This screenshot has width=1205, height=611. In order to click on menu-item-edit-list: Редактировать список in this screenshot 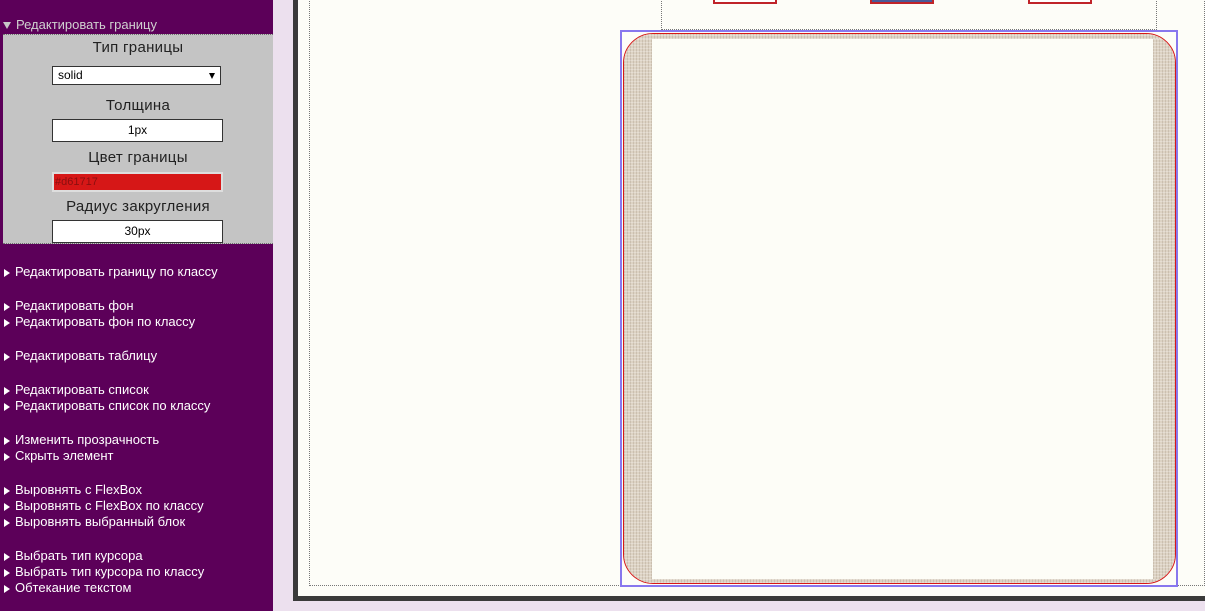, I will do `click(74, 390)`.